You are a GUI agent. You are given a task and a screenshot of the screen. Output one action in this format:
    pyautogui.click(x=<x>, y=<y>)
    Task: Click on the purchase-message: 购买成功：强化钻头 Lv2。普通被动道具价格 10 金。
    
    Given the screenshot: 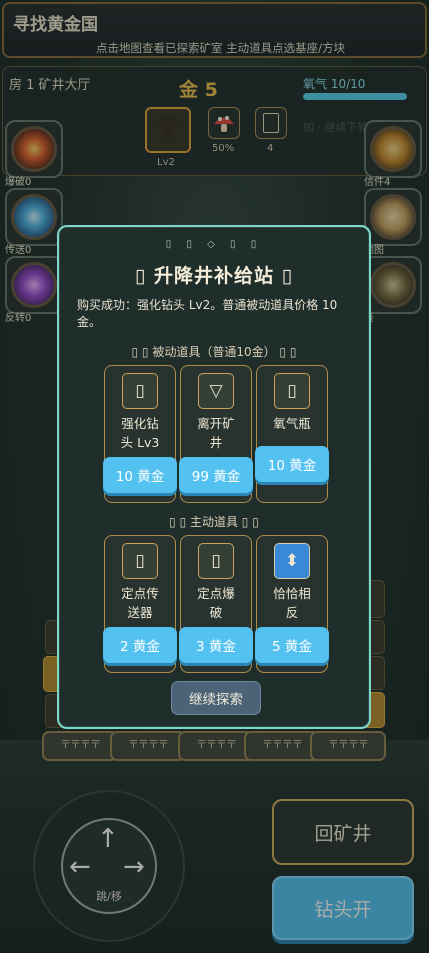 What is the action you would take?
    pyautogui.click(x=207, y=313)
    